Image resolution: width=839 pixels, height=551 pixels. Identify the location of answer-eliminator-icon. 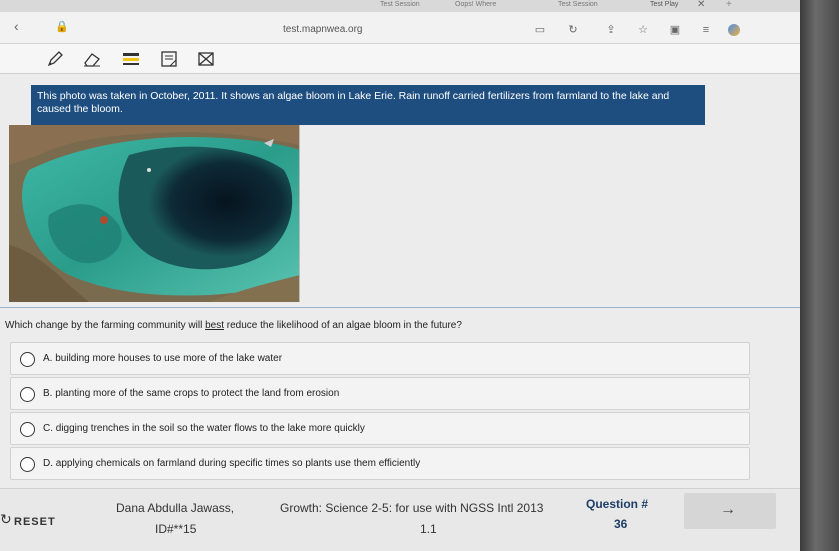
(206, 59).